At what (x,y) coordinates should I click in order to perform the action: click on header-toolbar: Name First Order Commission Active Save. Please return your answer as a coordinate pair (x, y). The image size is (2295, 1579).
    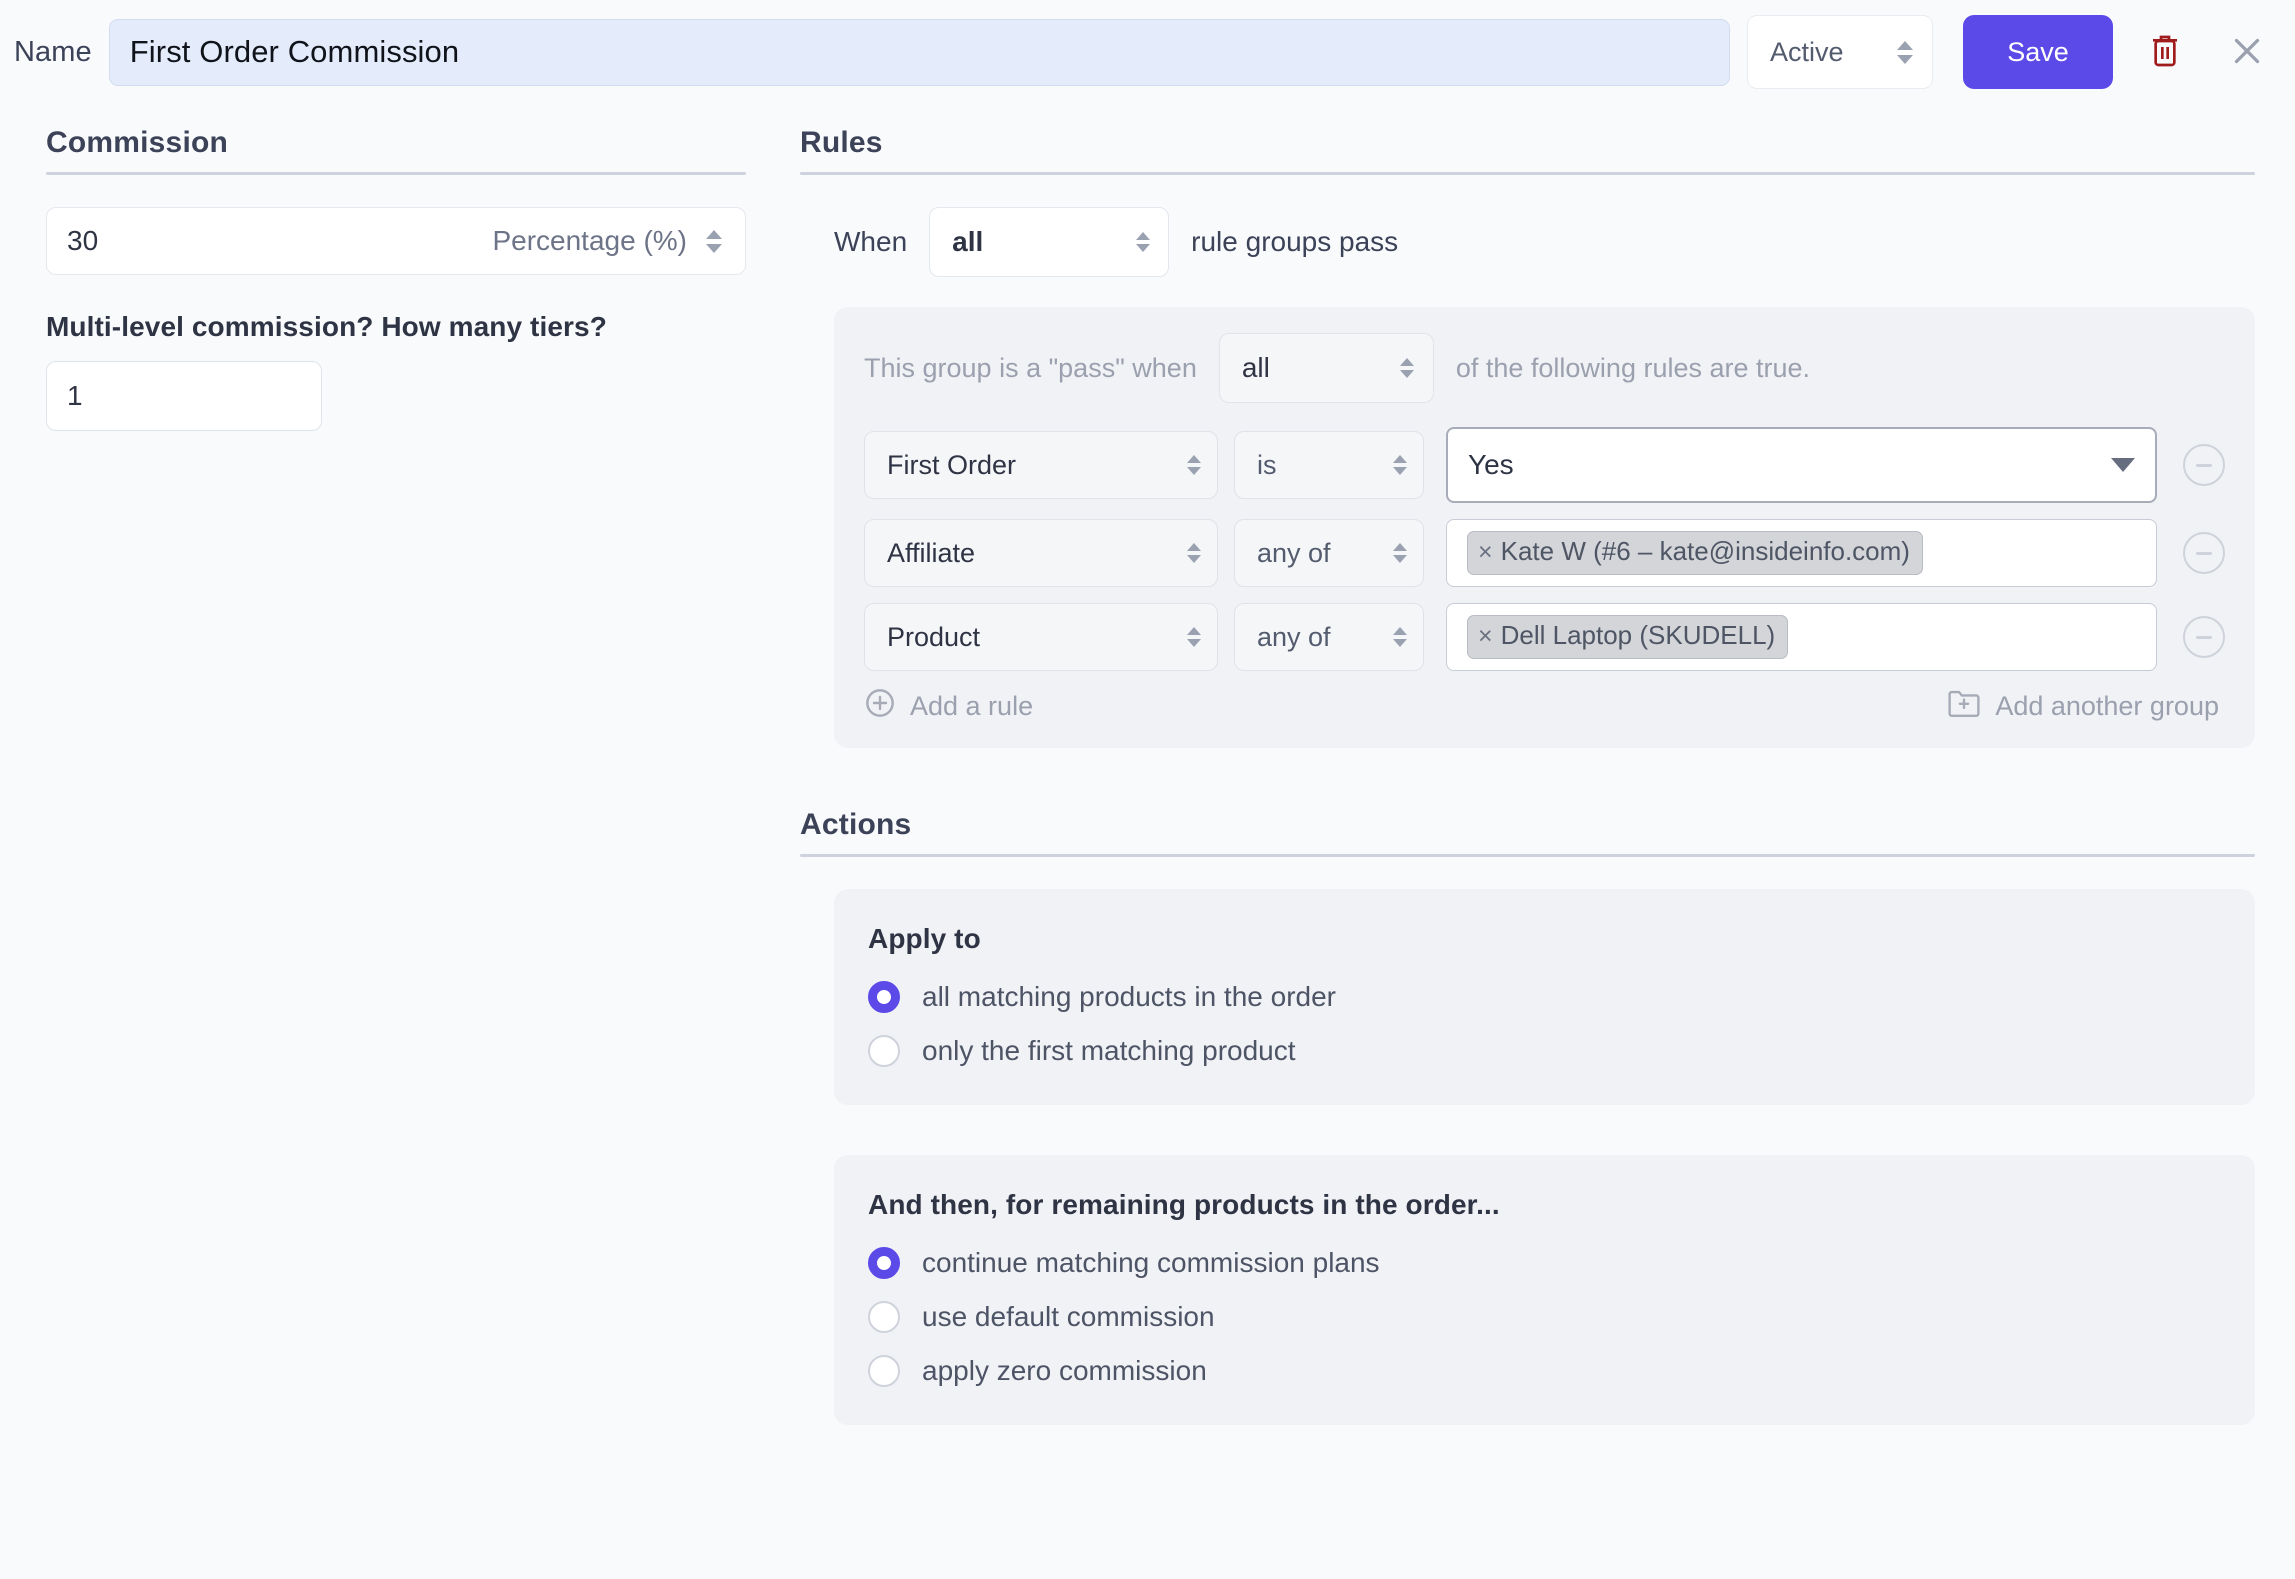
    Looking at the image, I should click on (1147, 52).